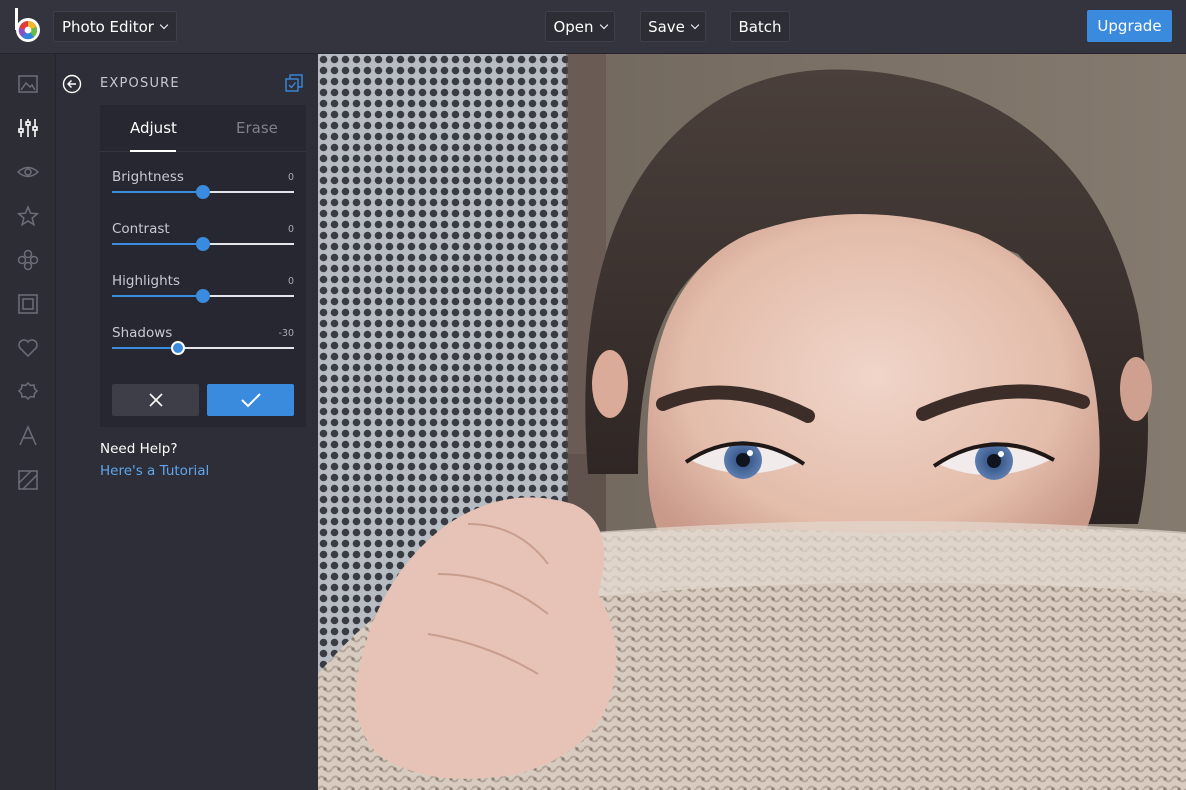 This screenshot has height=790, width=1186. I want to click on badge-icon, so click(28, 392).